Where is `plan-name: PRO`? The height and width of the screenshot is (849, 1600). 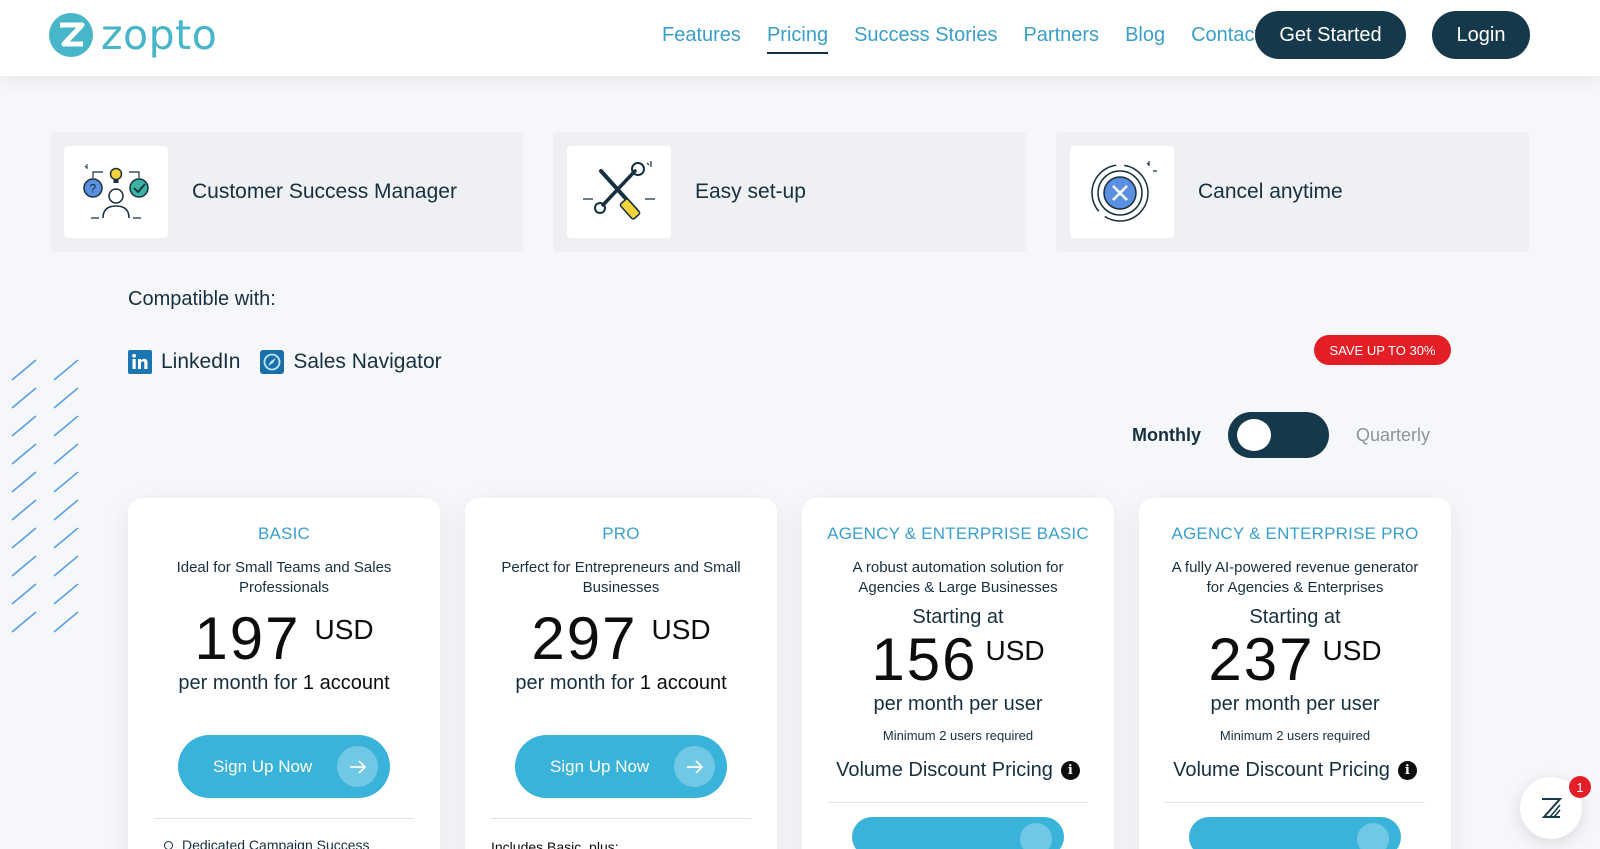
plan-name: PRO is located at coordinates (621, 533).